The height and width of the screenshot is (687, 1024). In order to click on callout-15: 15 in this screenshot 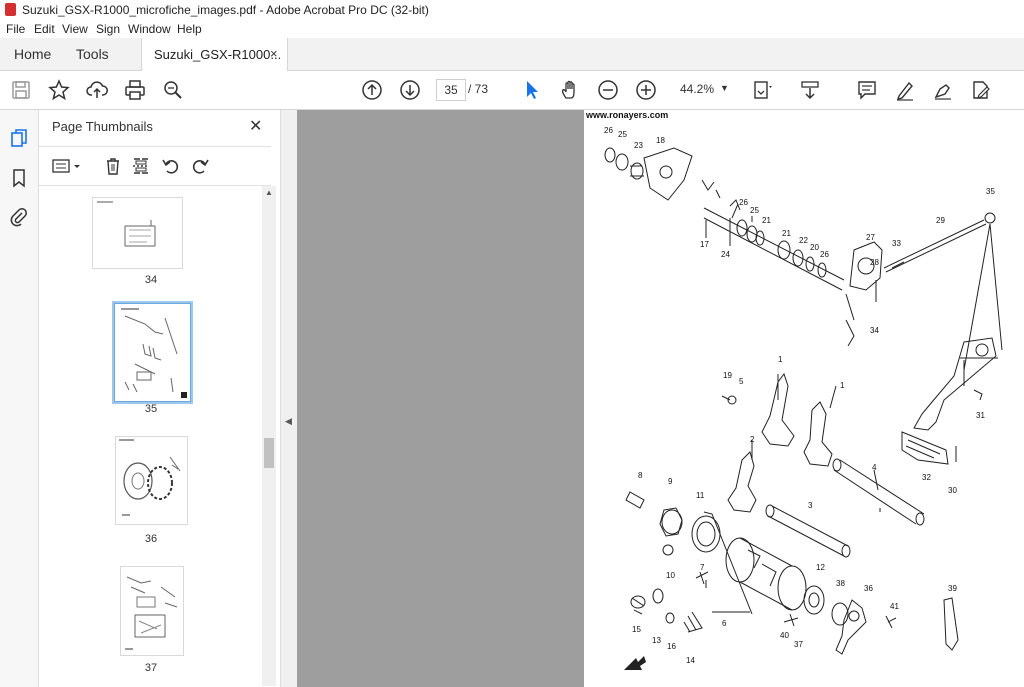, I will do `click(636, 629)`.